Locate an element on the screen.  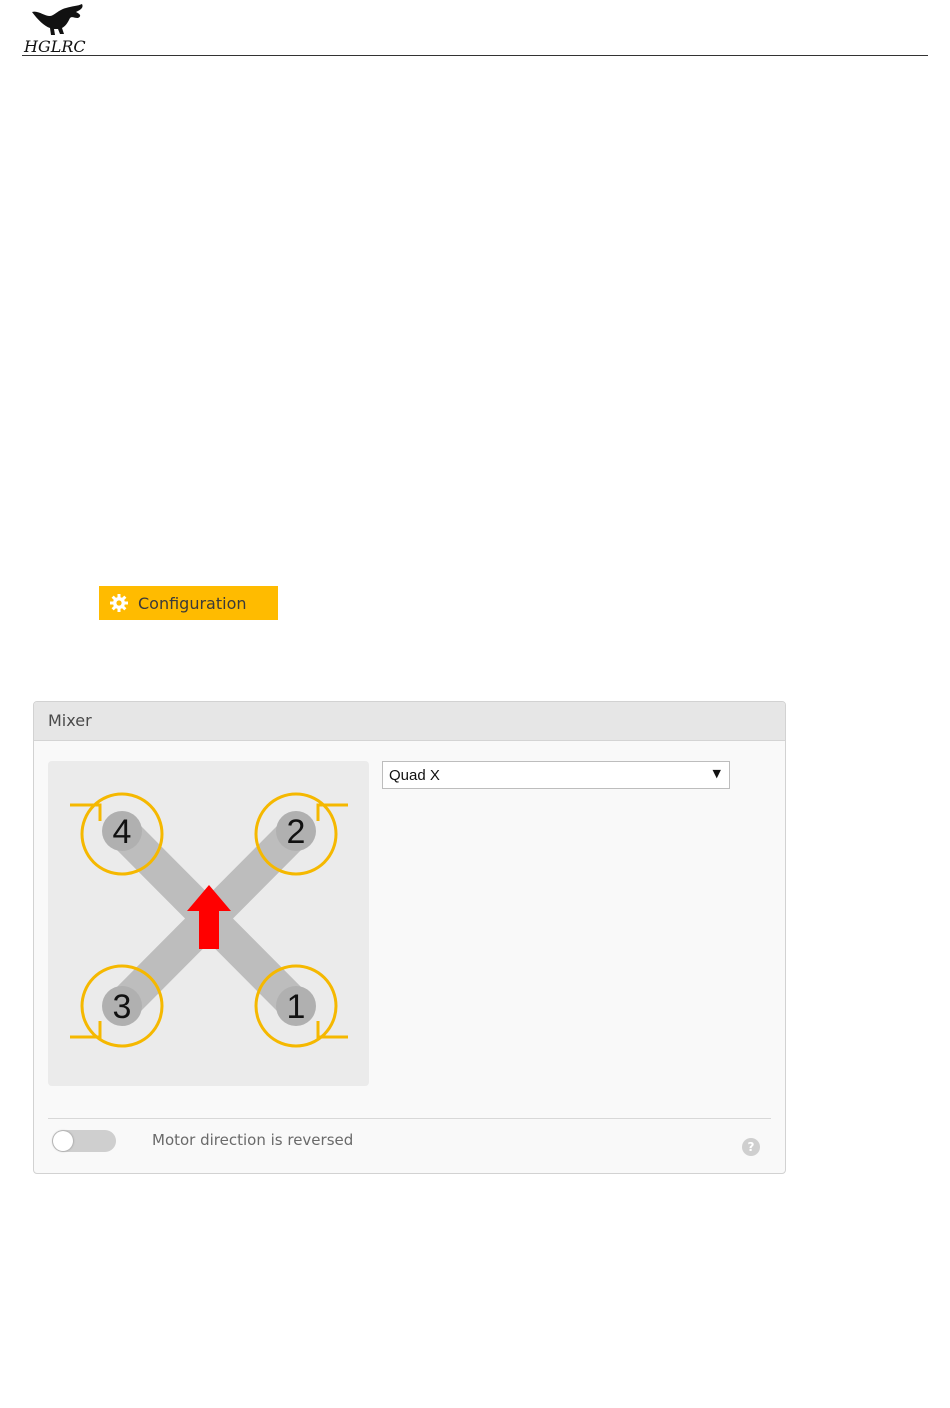
configuration-button: Configuration is located at coordinates (188, 603).